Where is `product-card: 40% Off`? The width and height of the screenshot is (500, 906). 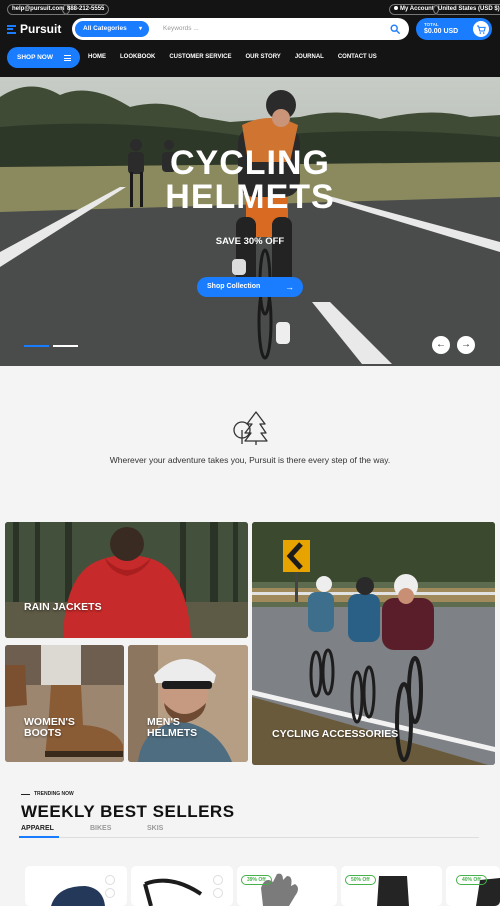 product-card: 40% Off is located at coordinates (473, 886).